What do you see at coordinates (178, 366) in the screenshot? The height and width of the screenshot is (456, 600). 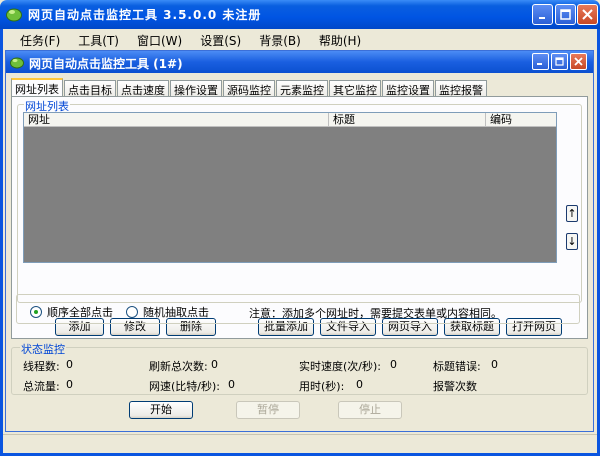 I see `refresh-label: 刷新总次数:` at bounding box center [178, 366].